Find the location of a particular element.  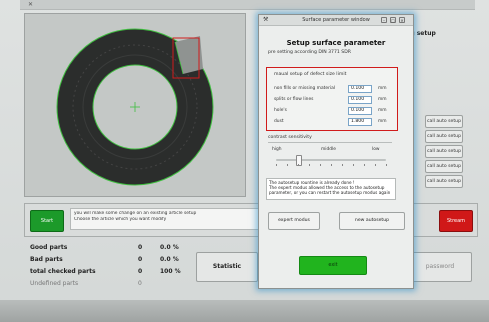

undefined-parts-count: 0 is located at coordinates (140, 283).